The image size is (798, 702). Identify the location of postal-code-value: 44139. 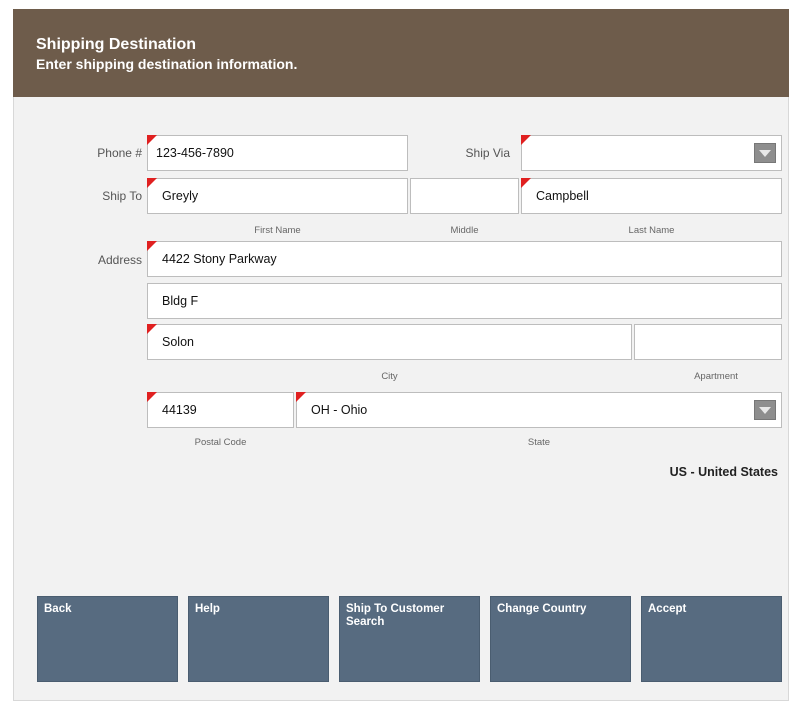
(179, 410).